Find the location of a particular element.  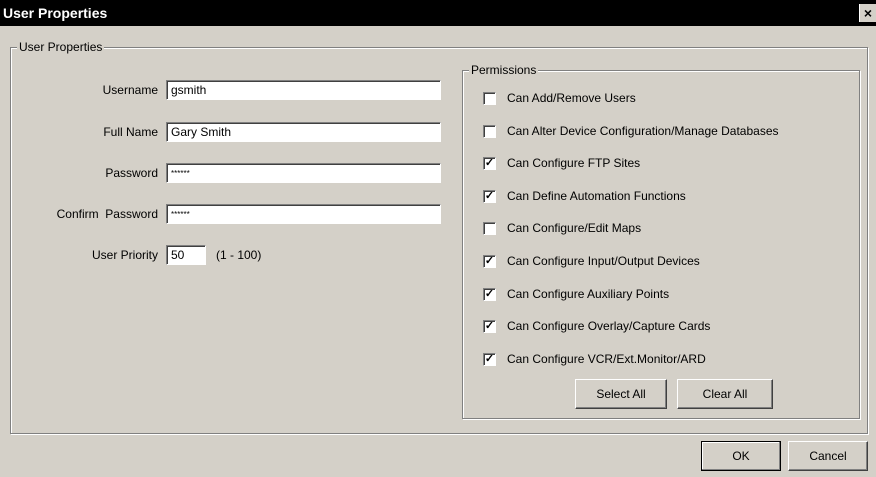

permission-label: Can Configure FTP Sites is located at coordinates (574, 163).